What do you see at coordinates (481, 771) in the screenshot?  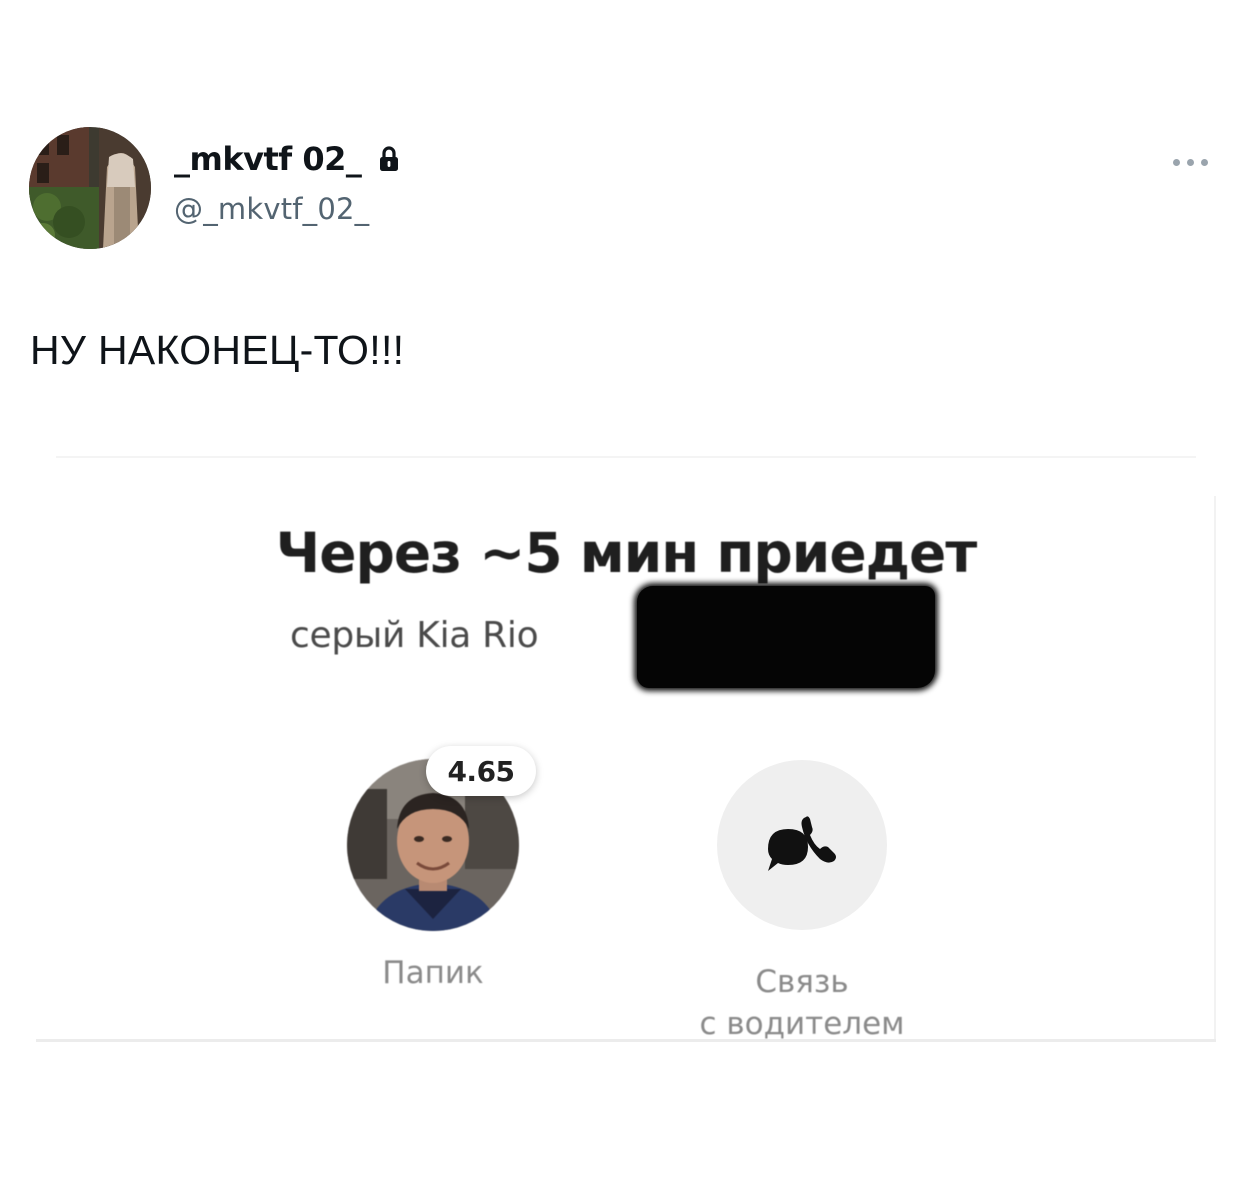 I see `driver-rating-badge: 4.65` at bounding box center [481, 771].